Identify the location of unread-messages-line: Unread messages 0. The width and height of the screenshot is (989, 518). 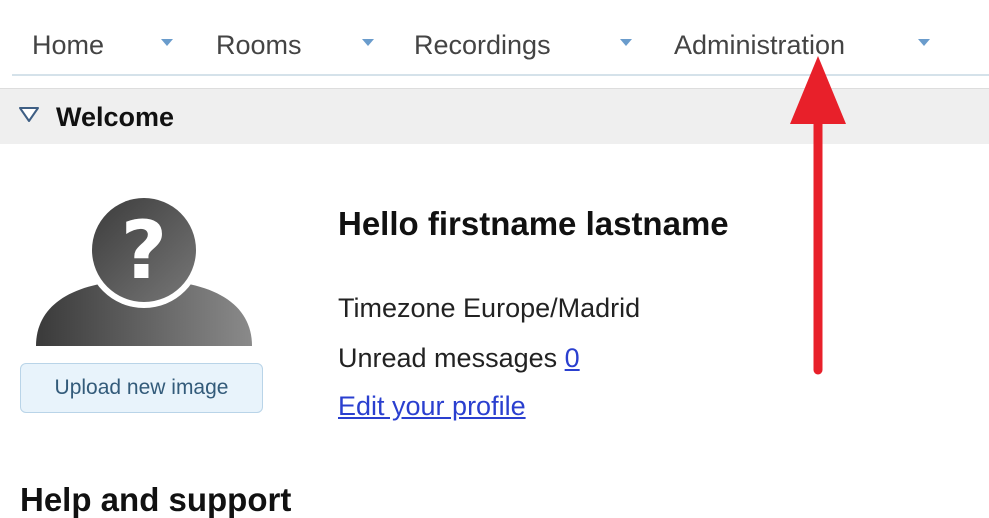
(459, 358).